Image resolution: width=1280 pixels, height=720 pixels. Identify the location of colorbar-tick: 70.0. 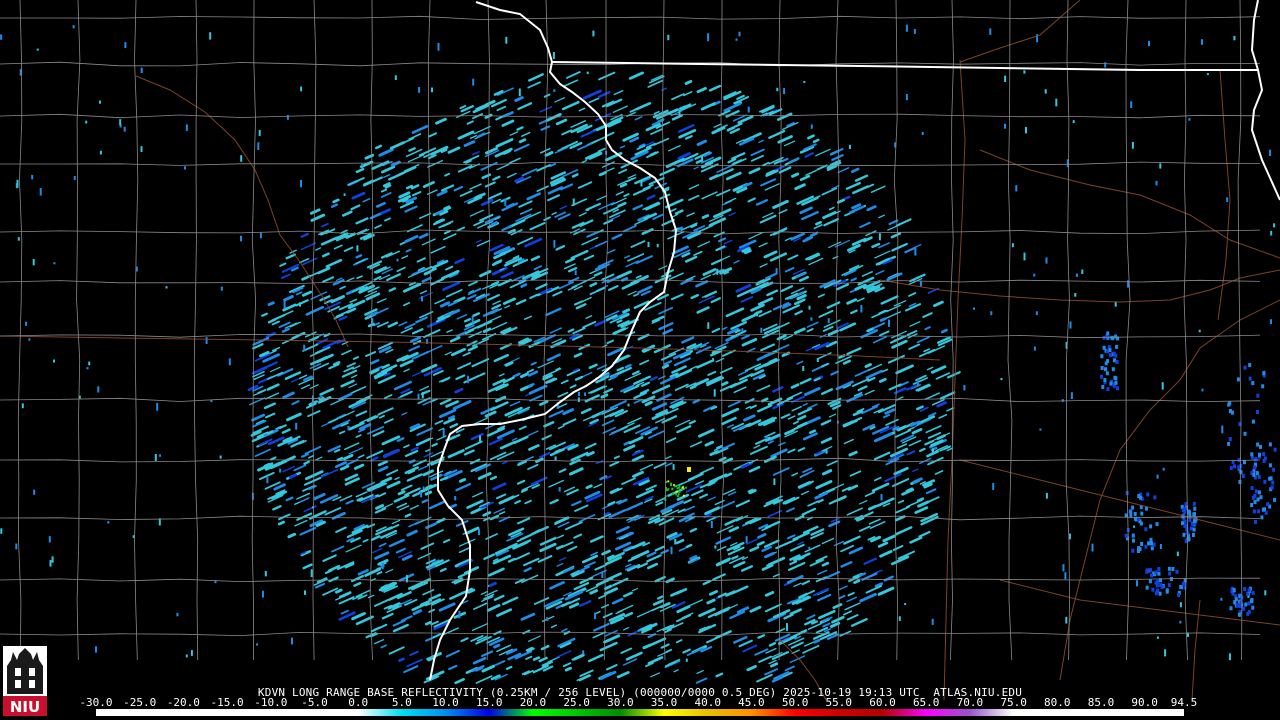
(970, 702).